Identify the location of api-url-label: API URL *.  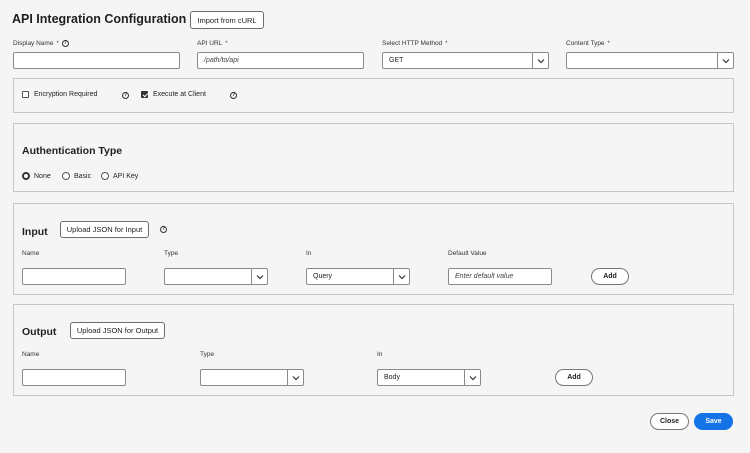
(212, 43).